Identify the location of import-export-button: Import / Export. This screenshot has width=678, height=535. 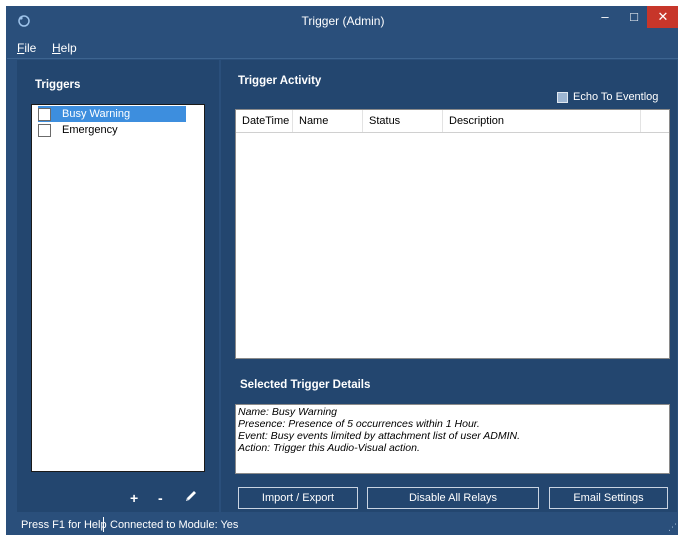
(298, 498).